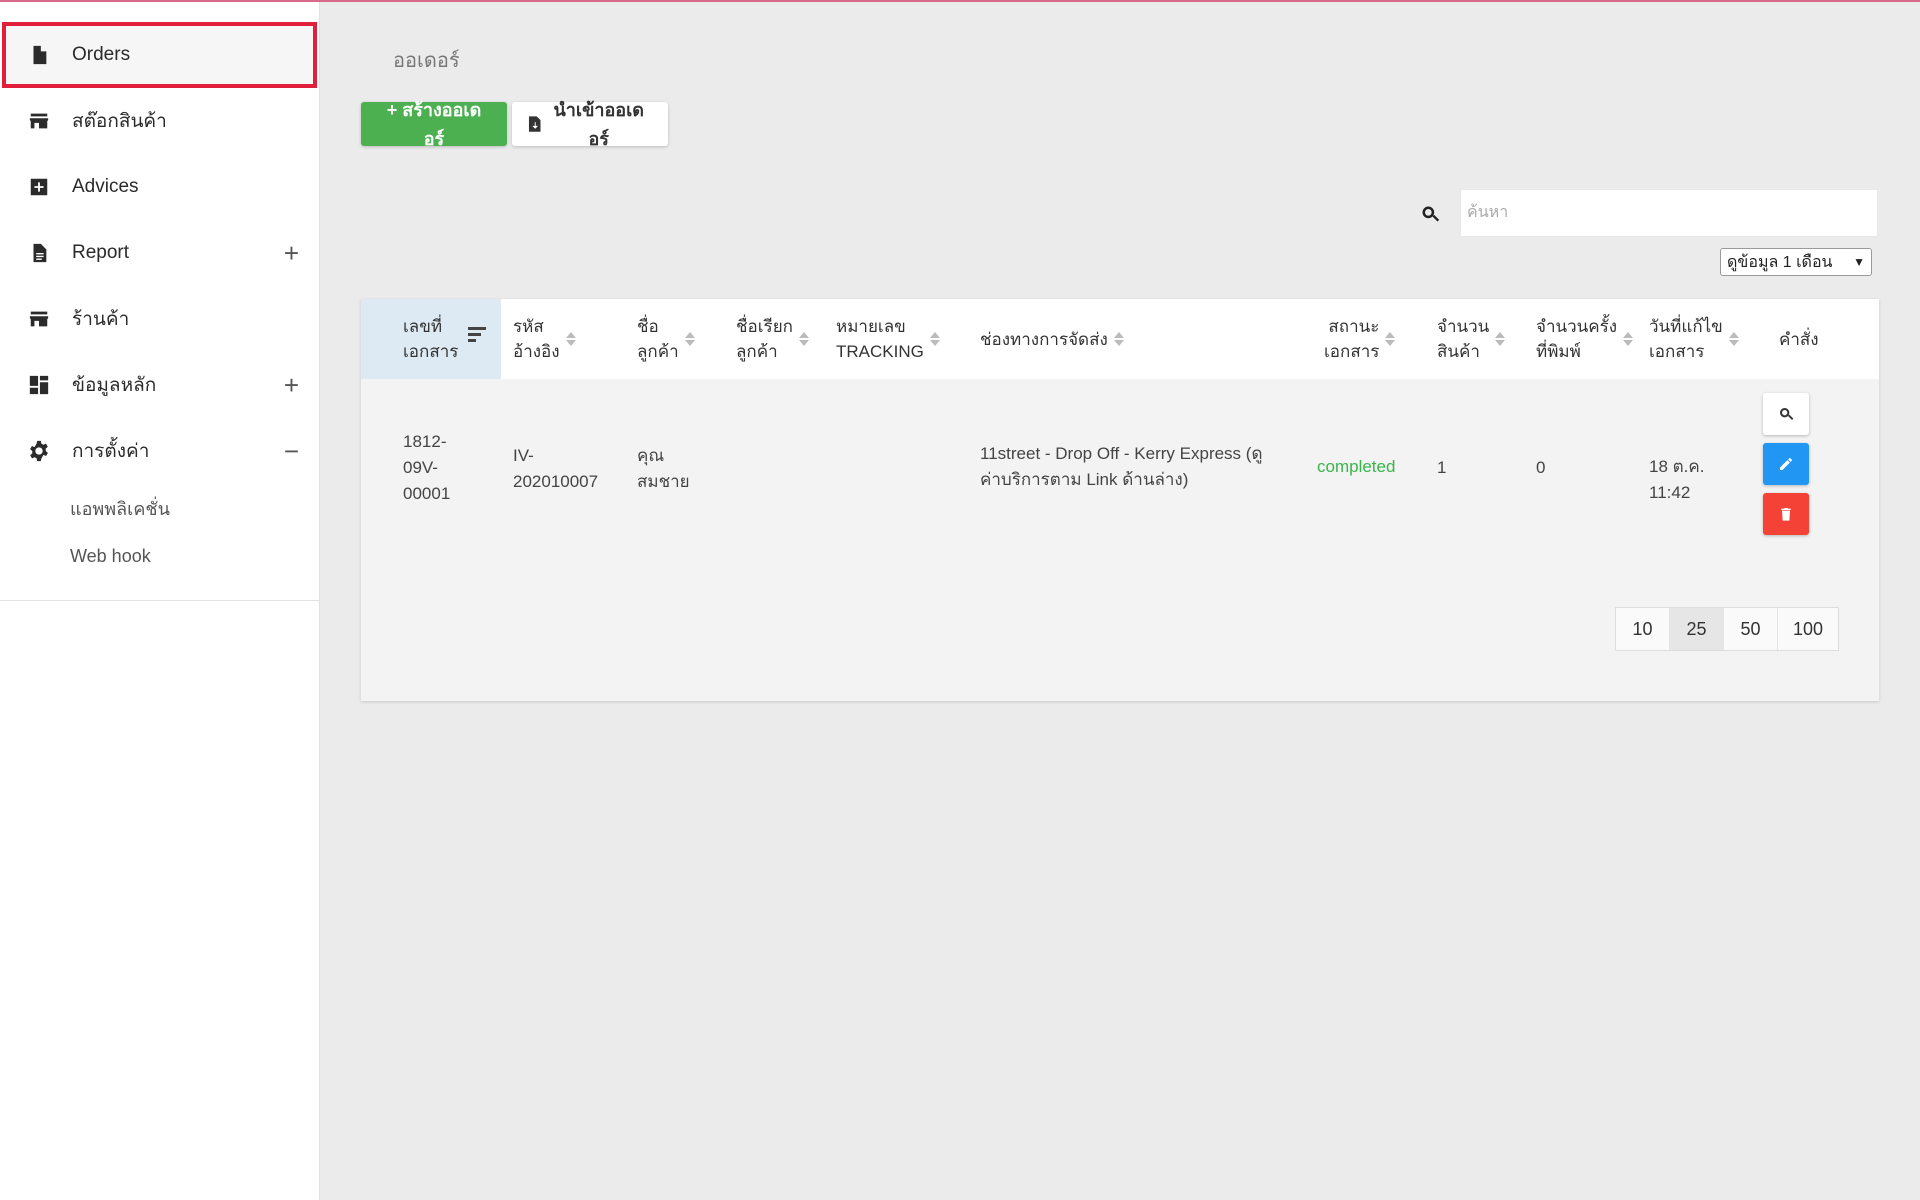 The width and height of the screenshot is (1920, 1200). What do you see at coordinates (1677, 479) in the screenshot?
I see `cell-modified: 18 ต.ค. 11:42` at bounding box center [1677, 479].